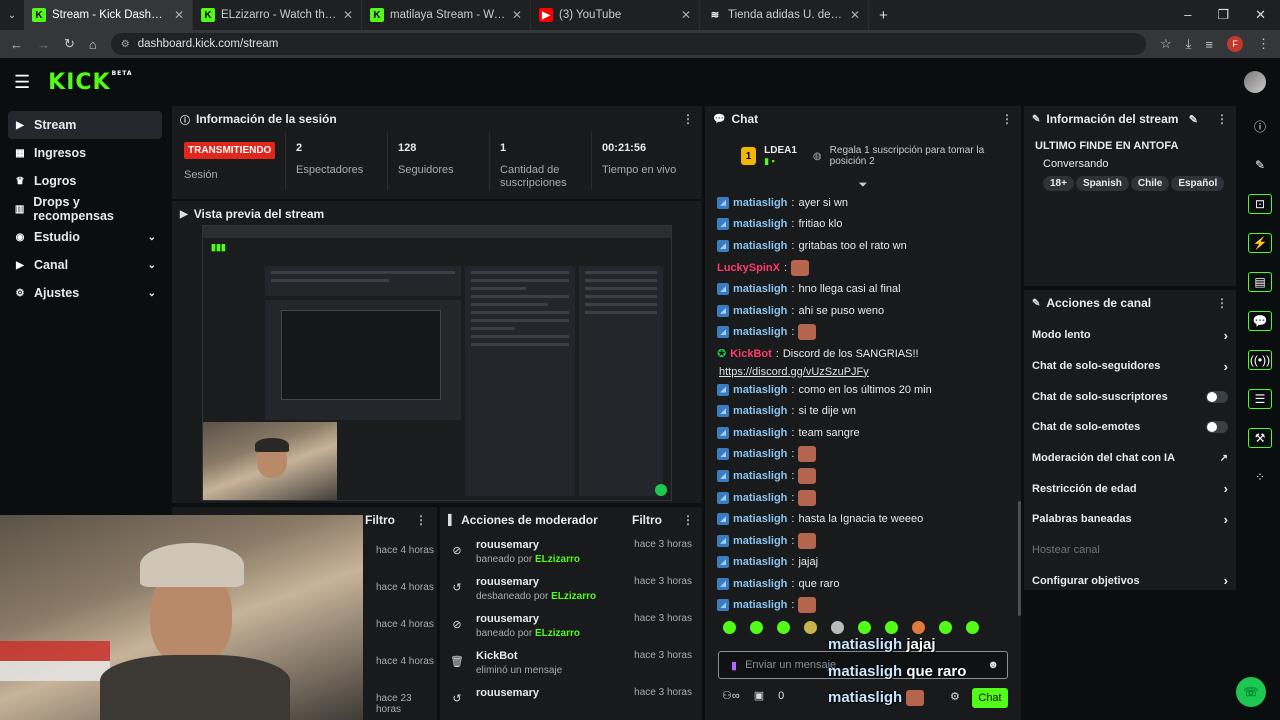 The image size is (1280, 720). Describe the element at coordinates (93, 44) in the screenshot. I see `home-icon: ⌂` at that location.